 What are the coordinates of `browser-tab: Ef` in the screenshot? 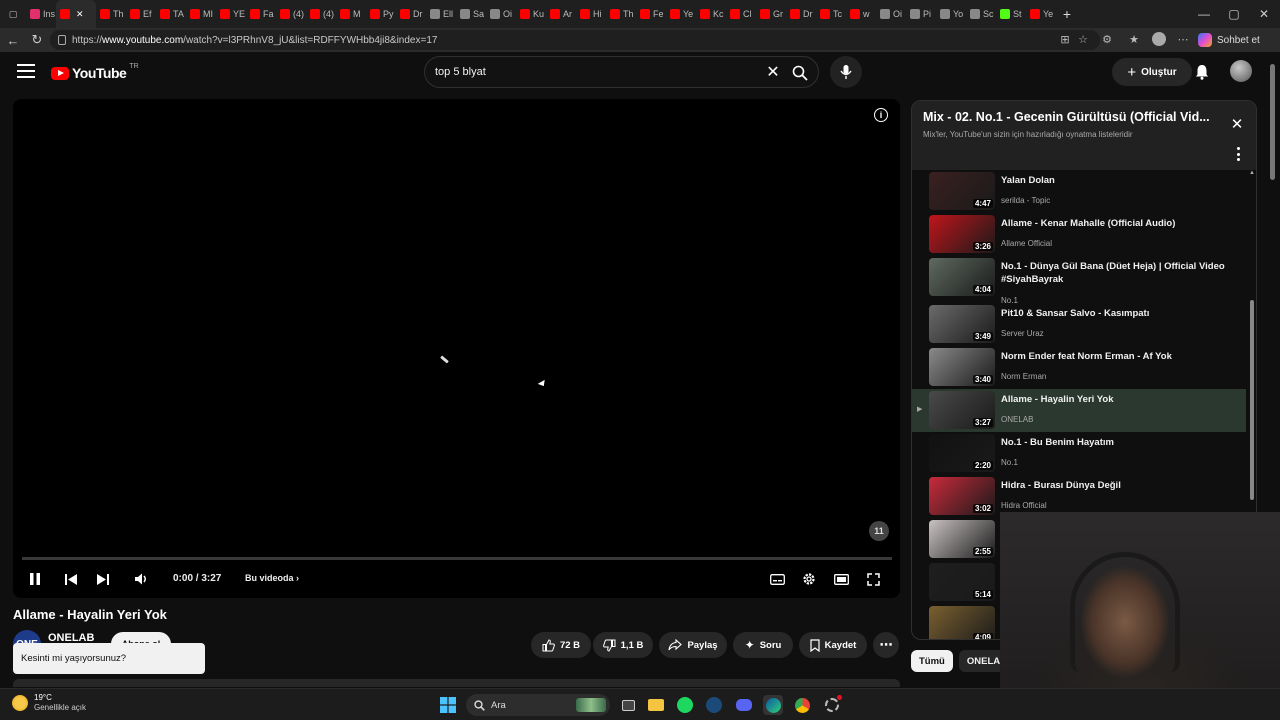 It's located at (141, 14).